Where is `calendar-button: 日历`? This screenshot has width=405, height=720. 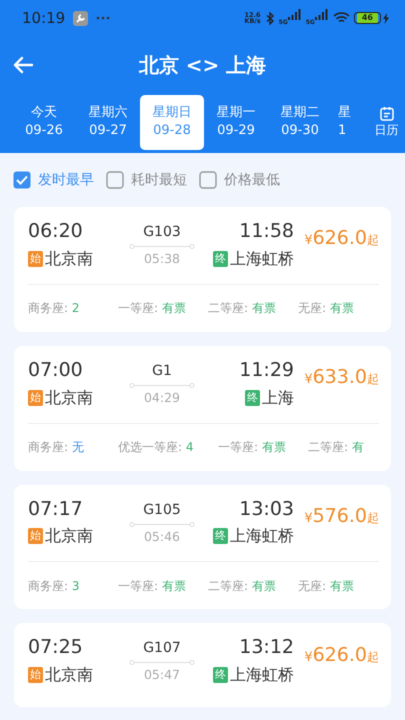
calendar-button: 日历 is located at coordinates (386, 122).